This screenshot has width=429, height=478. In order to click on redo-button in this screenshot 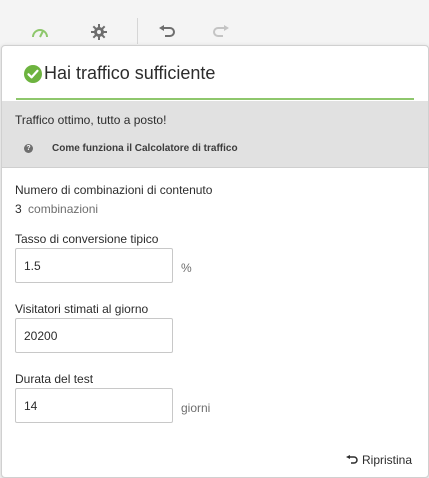, I will do `click(221, 32)`.